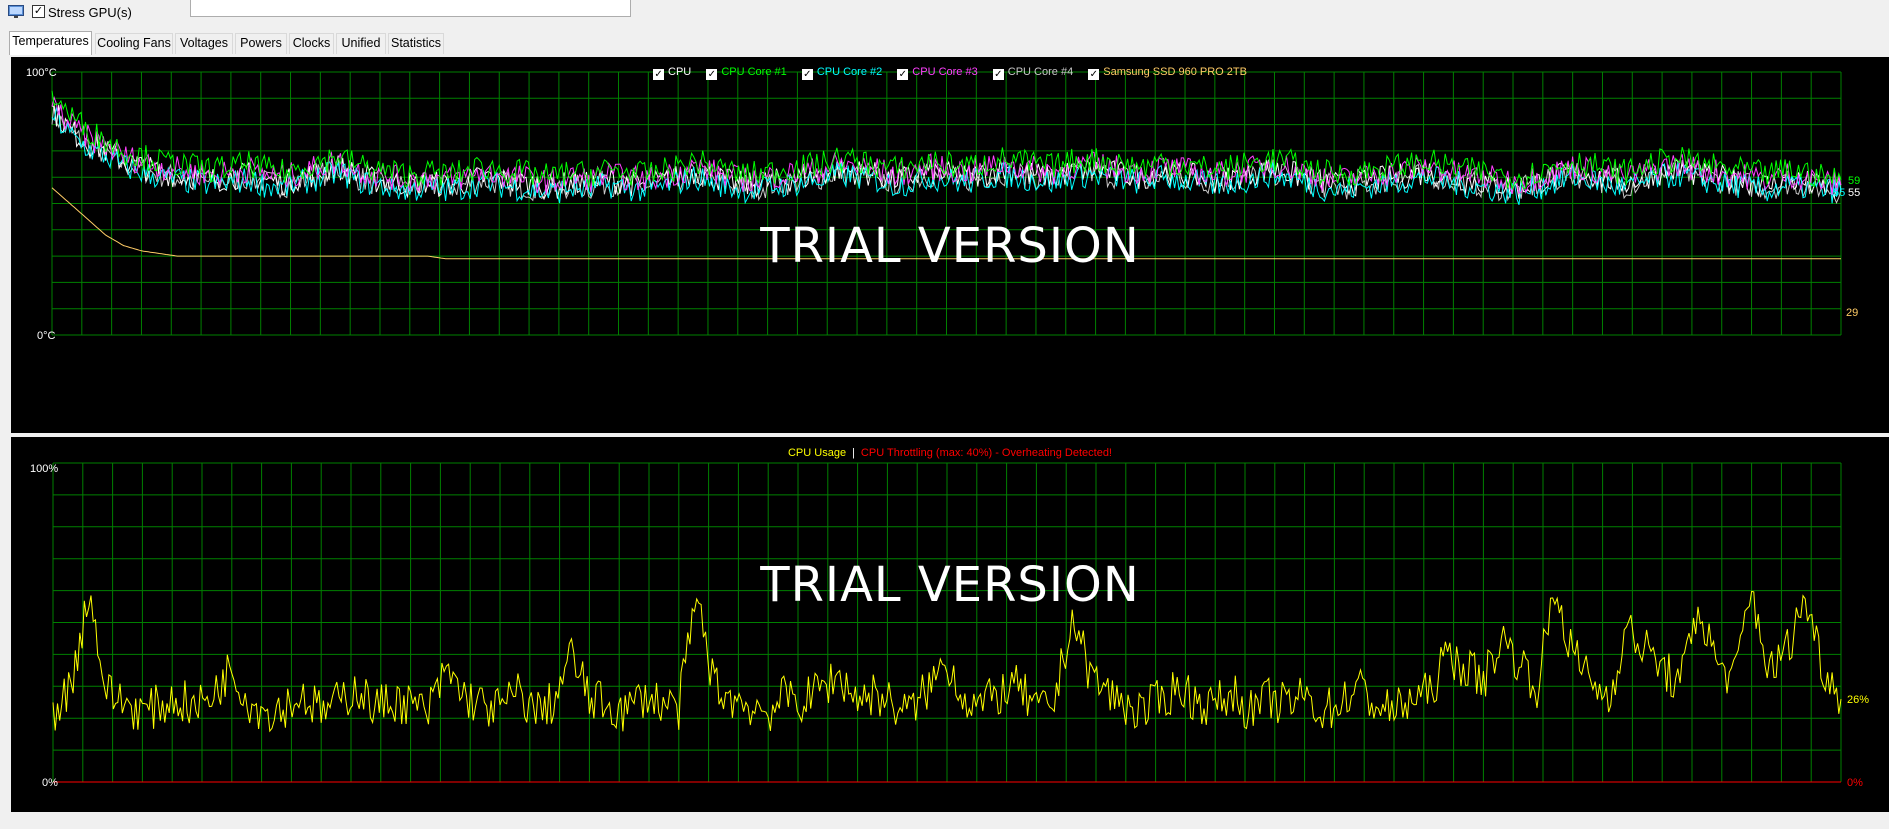 This screenshot has width=1889, height=829. What do you see at coordinates (50, 43) in the screenshot?
I see `tab-temperatures: Temperatures` at bounding box center [50, 43].